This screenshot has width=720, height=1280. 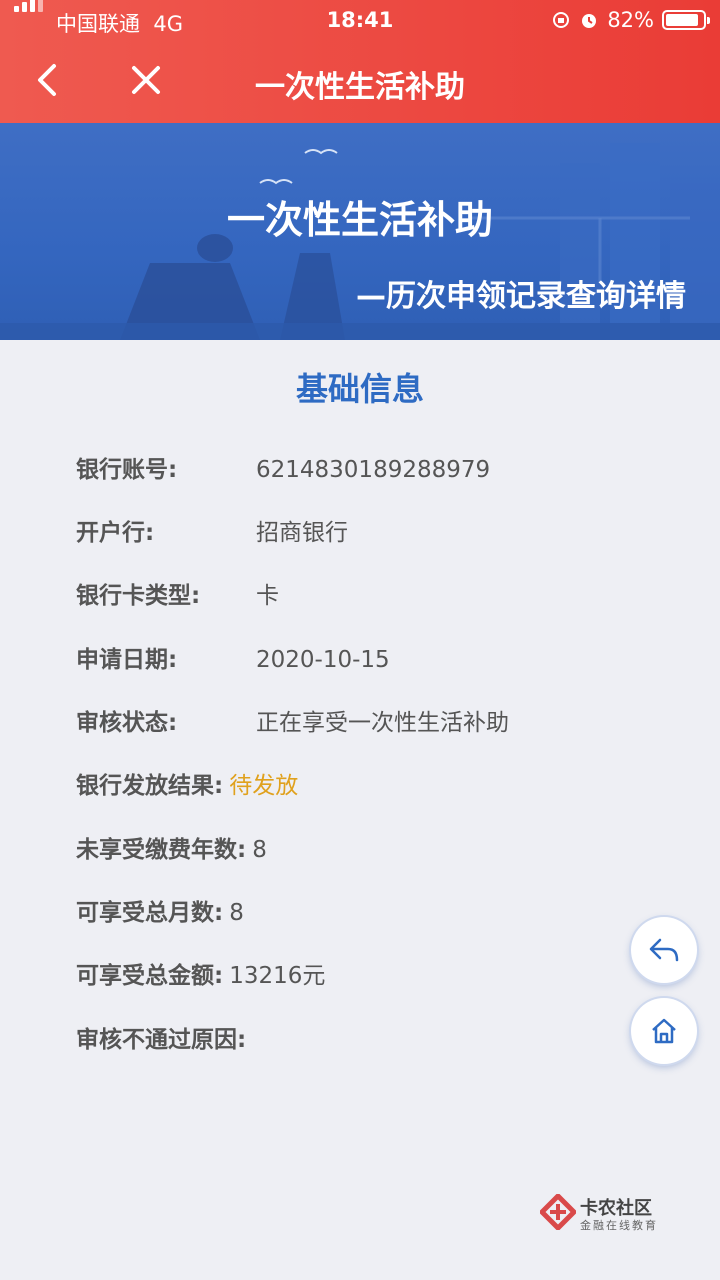 What do you see at coordinates (302, 533) in the screenshot?
I see `field-value: 招商银行` at bounding box center [302, 533].